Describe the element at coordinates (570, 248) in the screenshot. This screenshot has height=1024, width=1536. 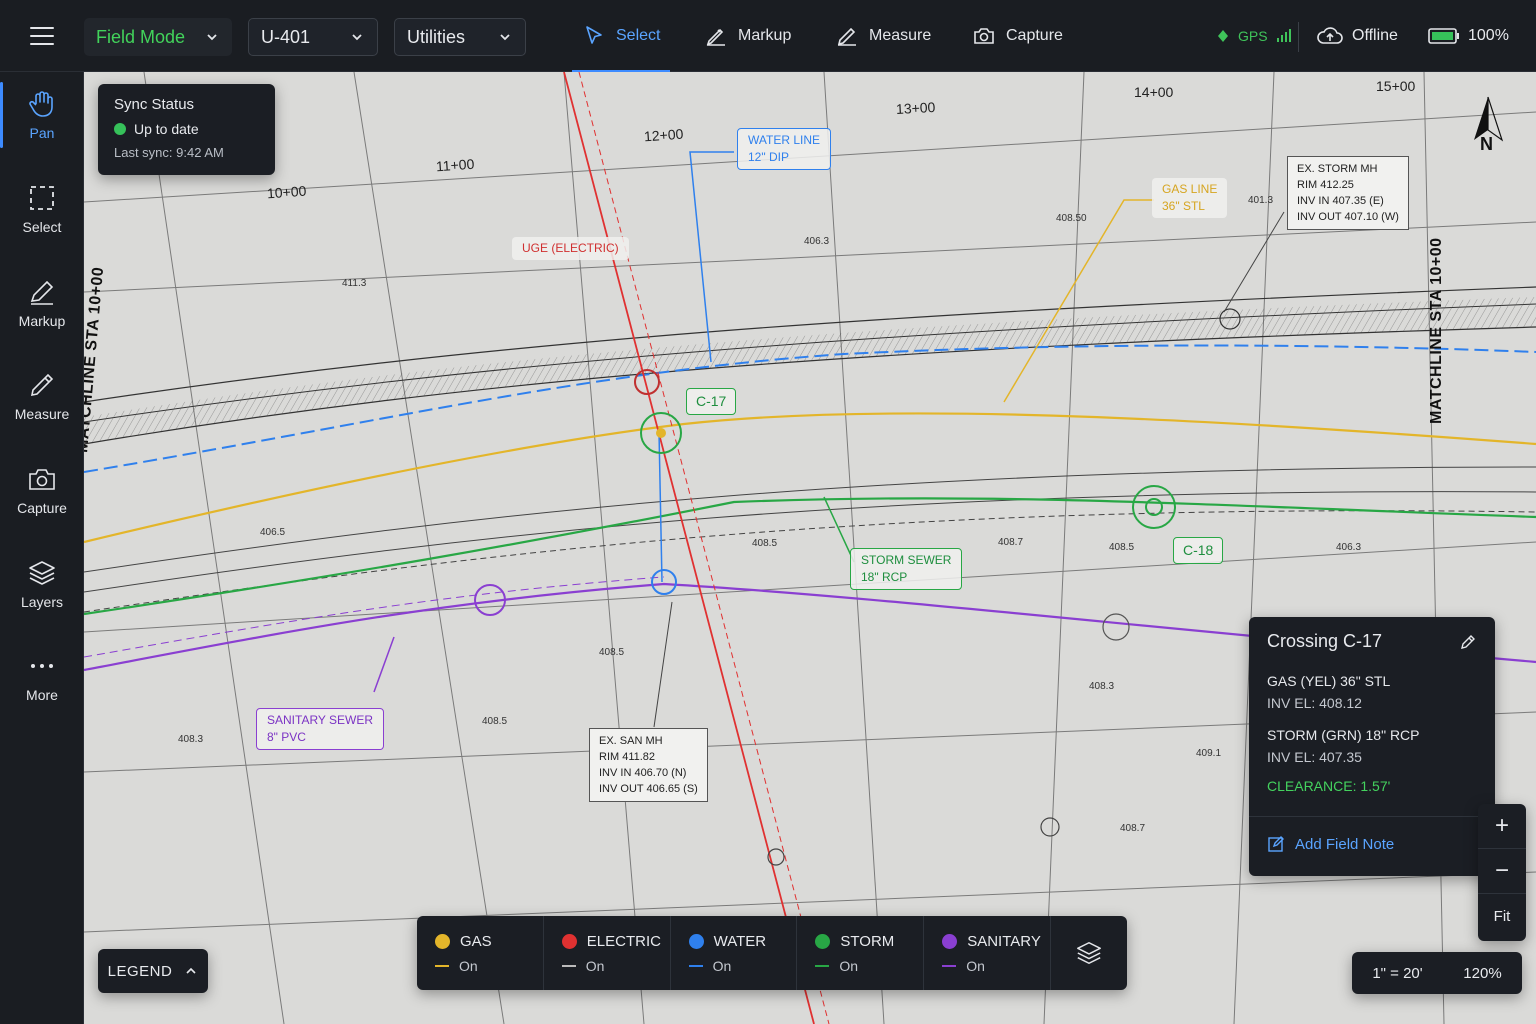
I see `electric-callout: UGE (ELECTRIC)` at that location.